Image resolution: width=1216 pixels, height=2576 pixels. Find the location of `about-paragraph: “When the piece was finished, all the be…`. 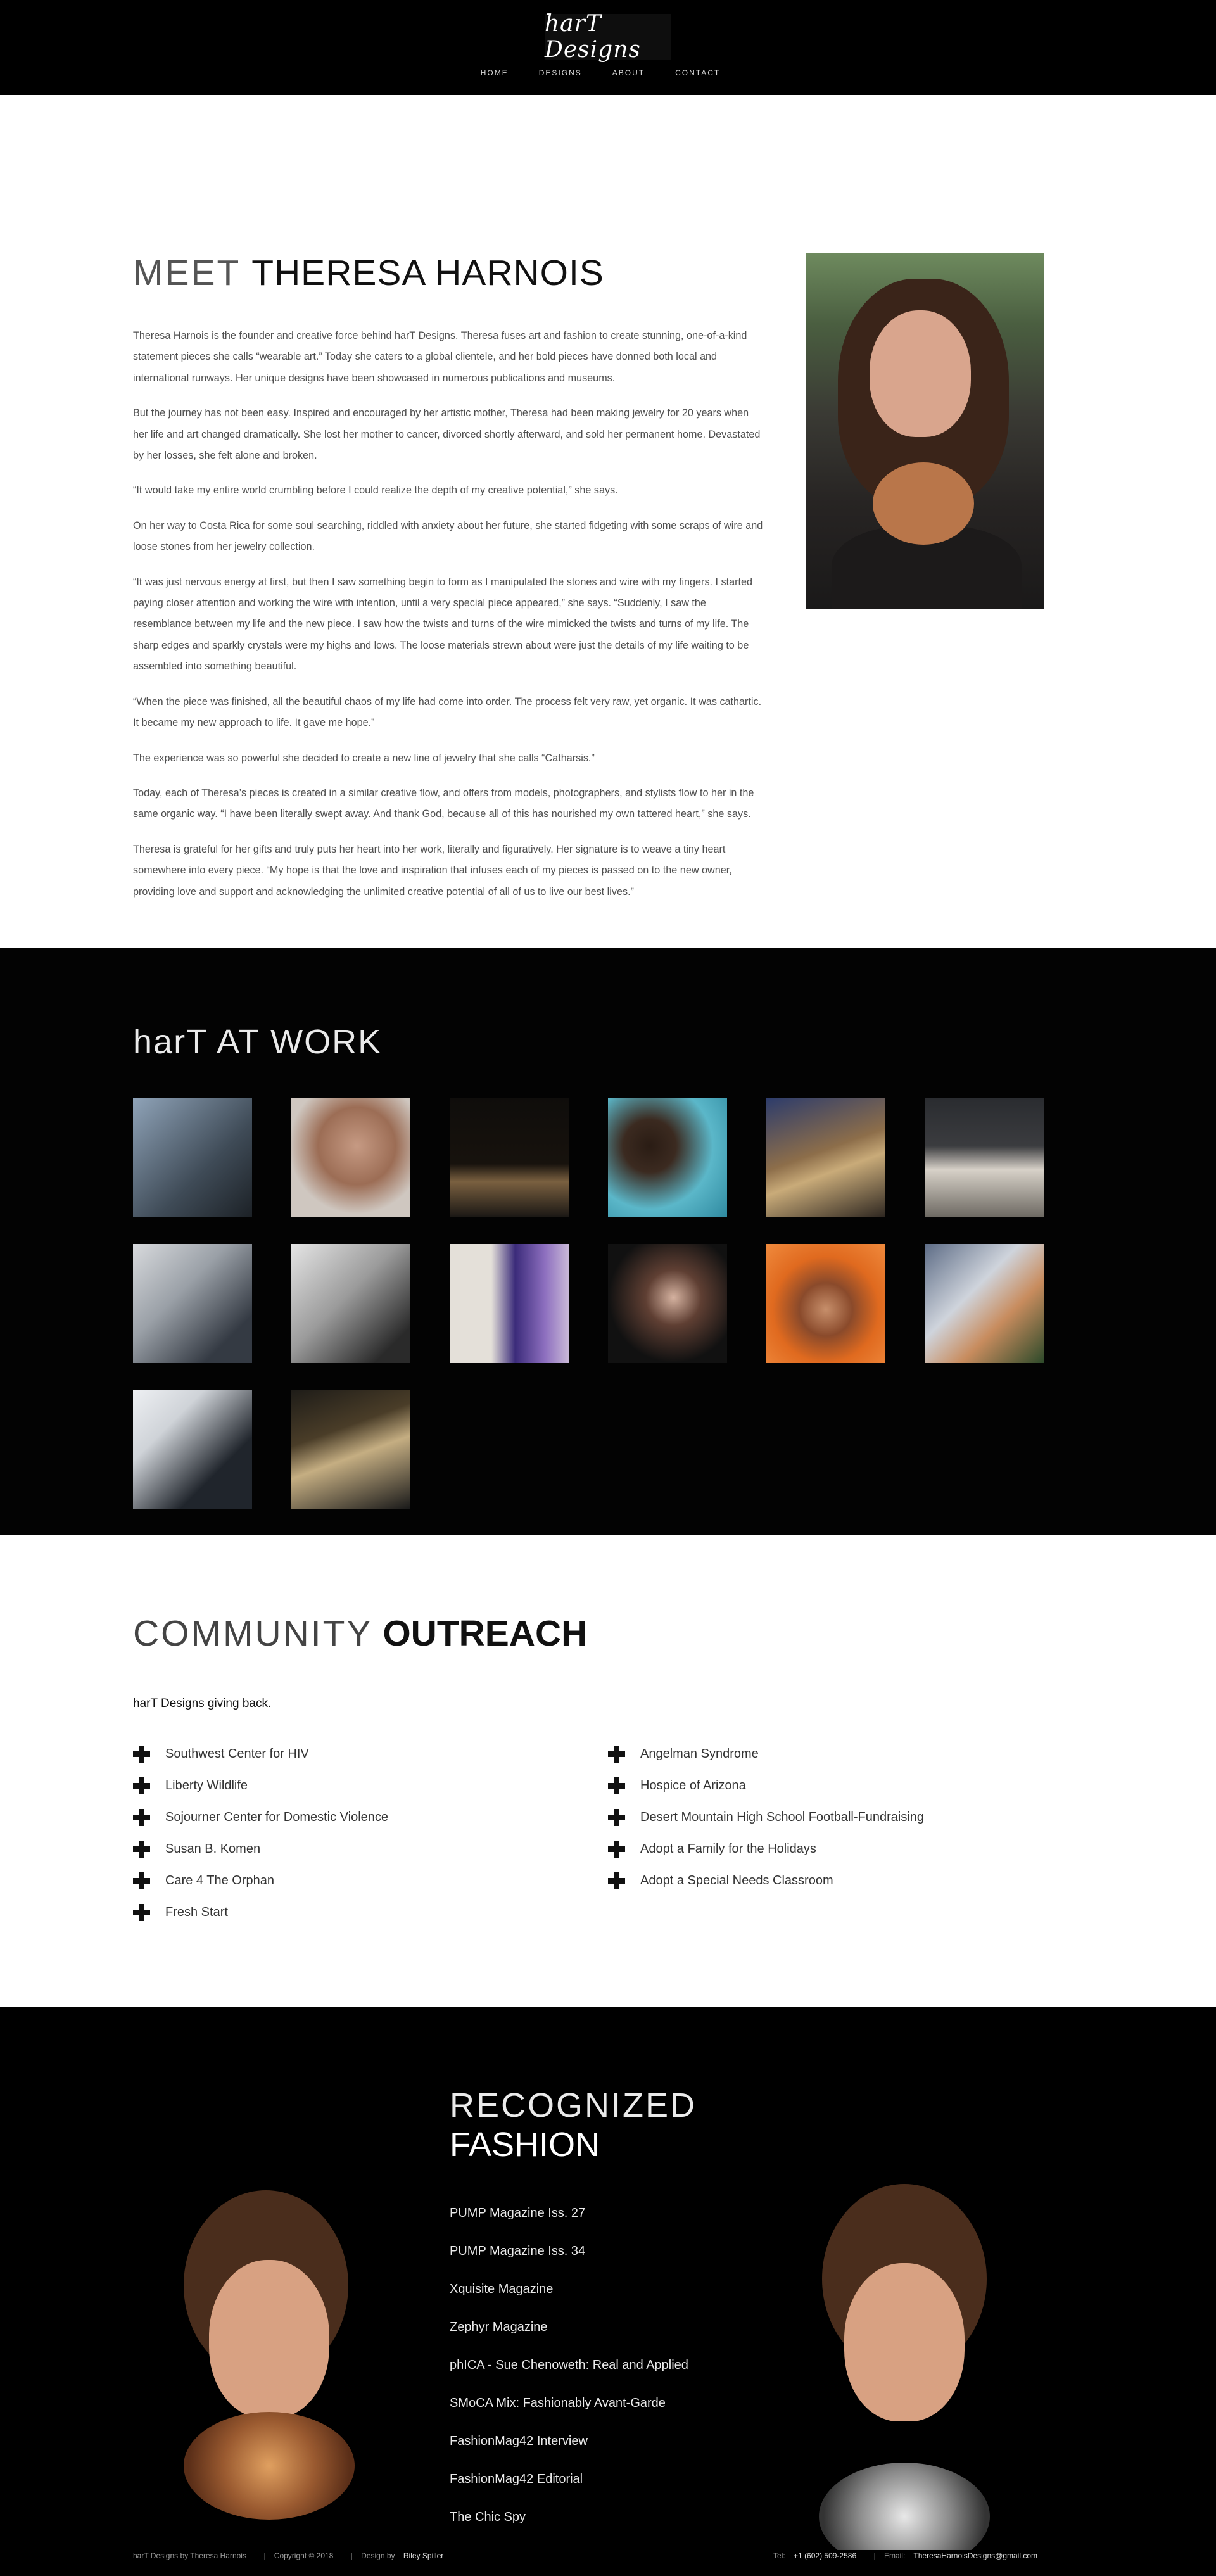

about-paragraph: “When the piece was finished, all the be… is located at coordinates (447, 712).